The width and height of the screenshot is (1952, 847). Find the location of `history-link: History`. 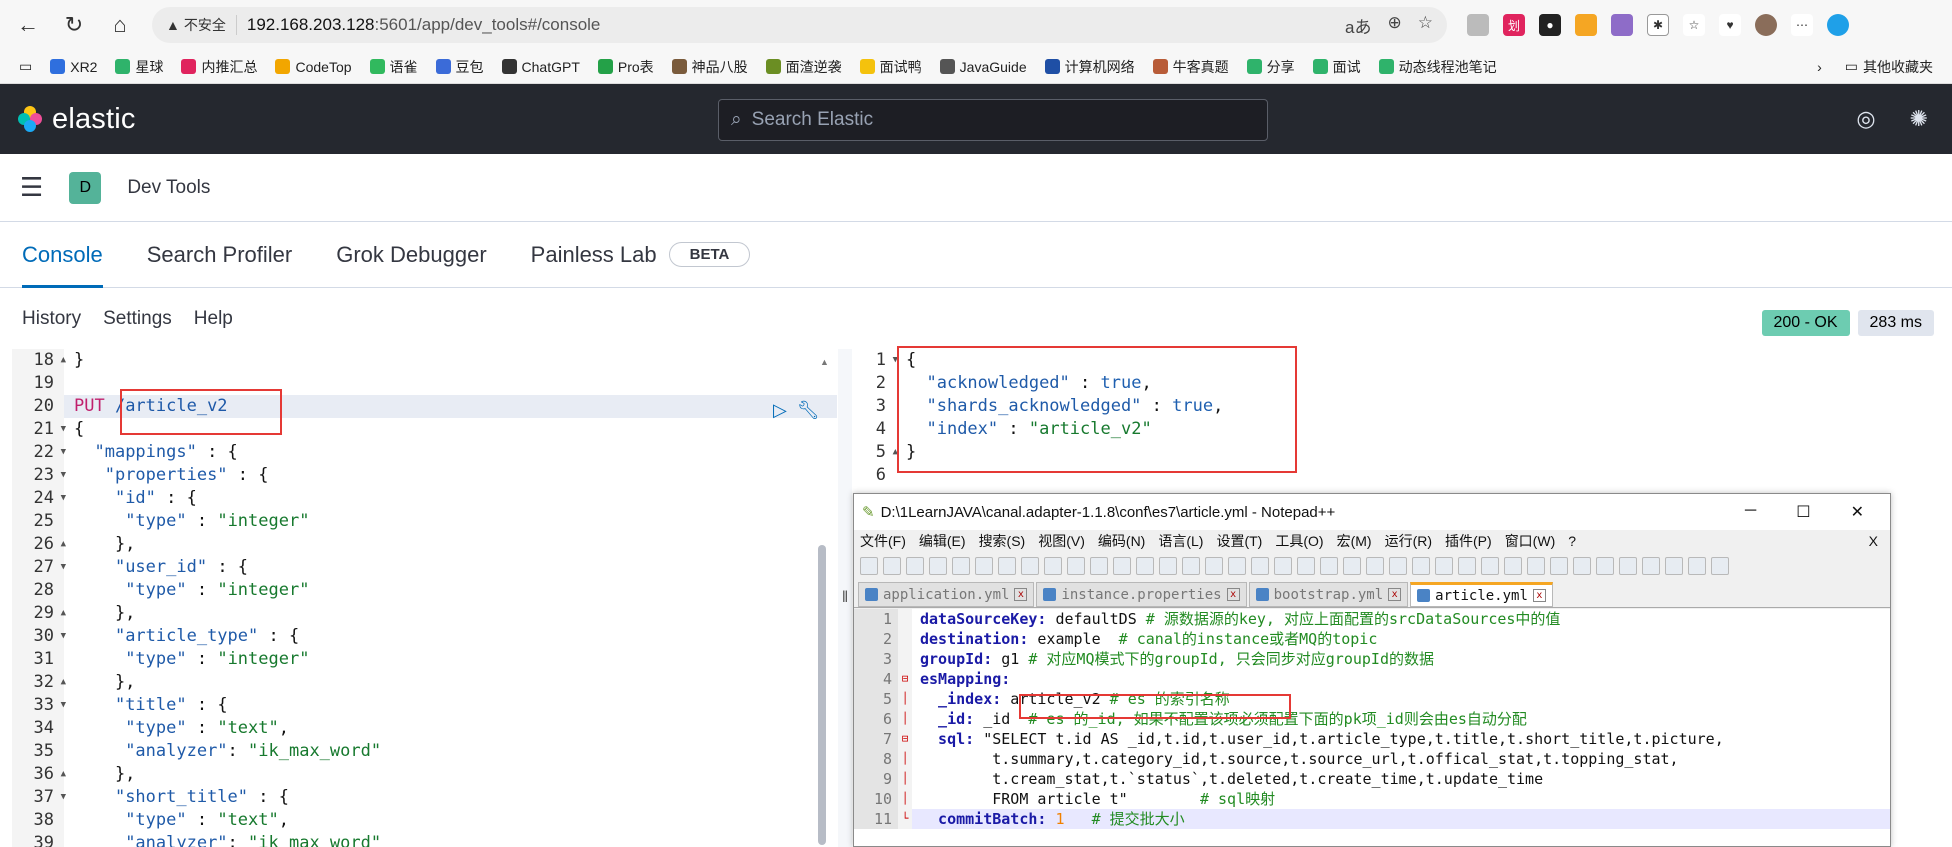

history-link: History is located at coordinates (51, 319).